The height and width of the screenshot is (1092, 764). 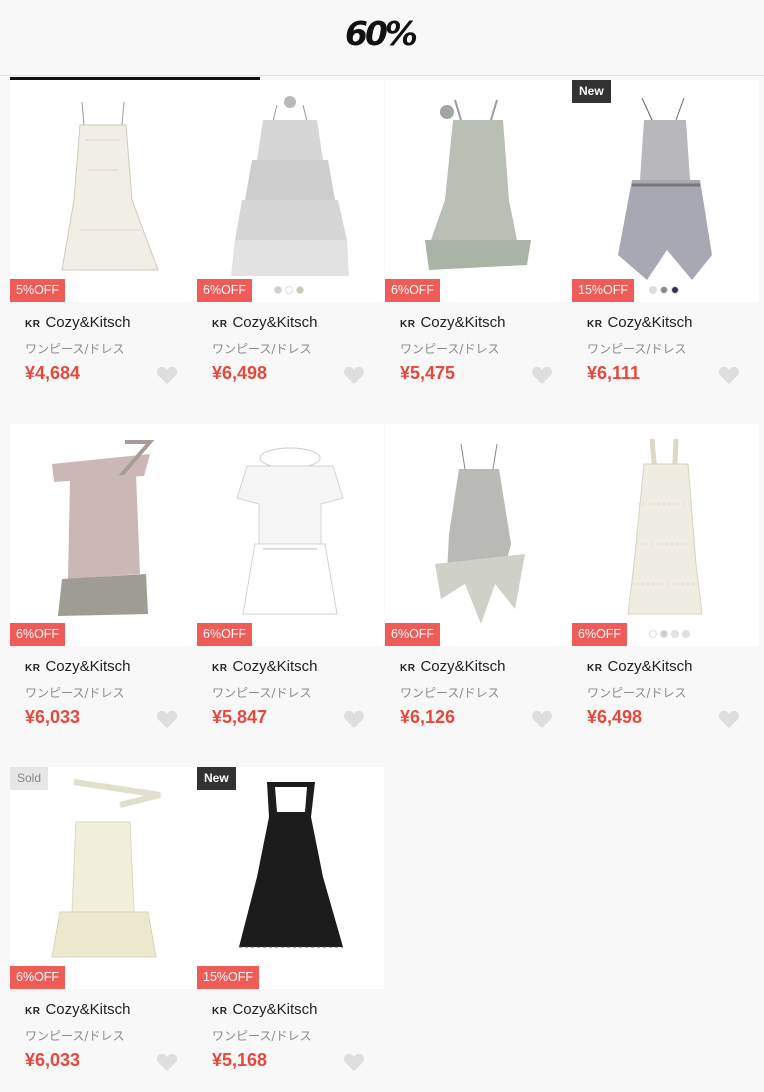 I want to click on product-card: 6%OFF KR Cozy&Kitsch ワンピース/ドレス ¥6,126, so click(x=478, y=586).